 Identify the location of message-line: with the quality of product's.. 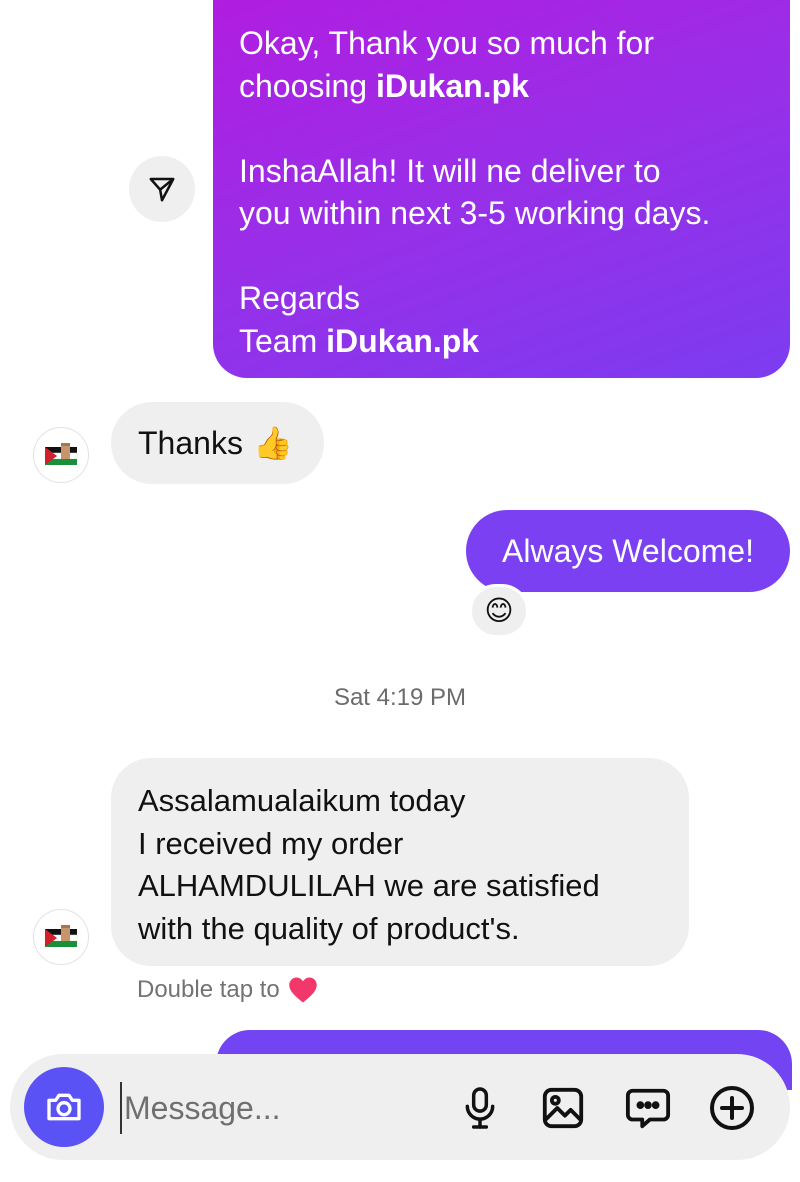
(329, 928).